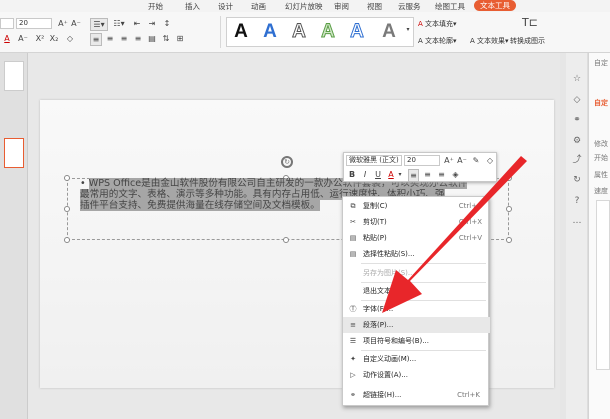 The height and width of the screenshot is (419, 610). Describe the element at coordinates (577, 79) in the screenshot. I see `star-icon: ☆` at that location.